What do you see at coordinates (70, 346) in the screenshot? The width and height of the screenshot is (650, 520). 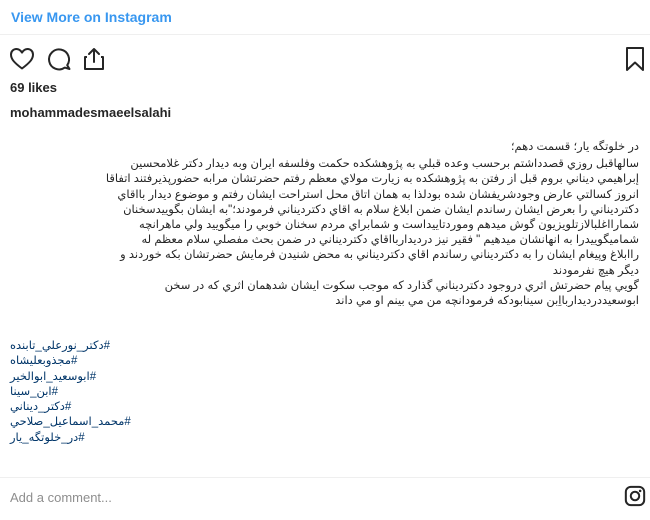 I see `hashtag-link: #دکتر_نورعلي_تابنده` at bounding box center [70, 346].